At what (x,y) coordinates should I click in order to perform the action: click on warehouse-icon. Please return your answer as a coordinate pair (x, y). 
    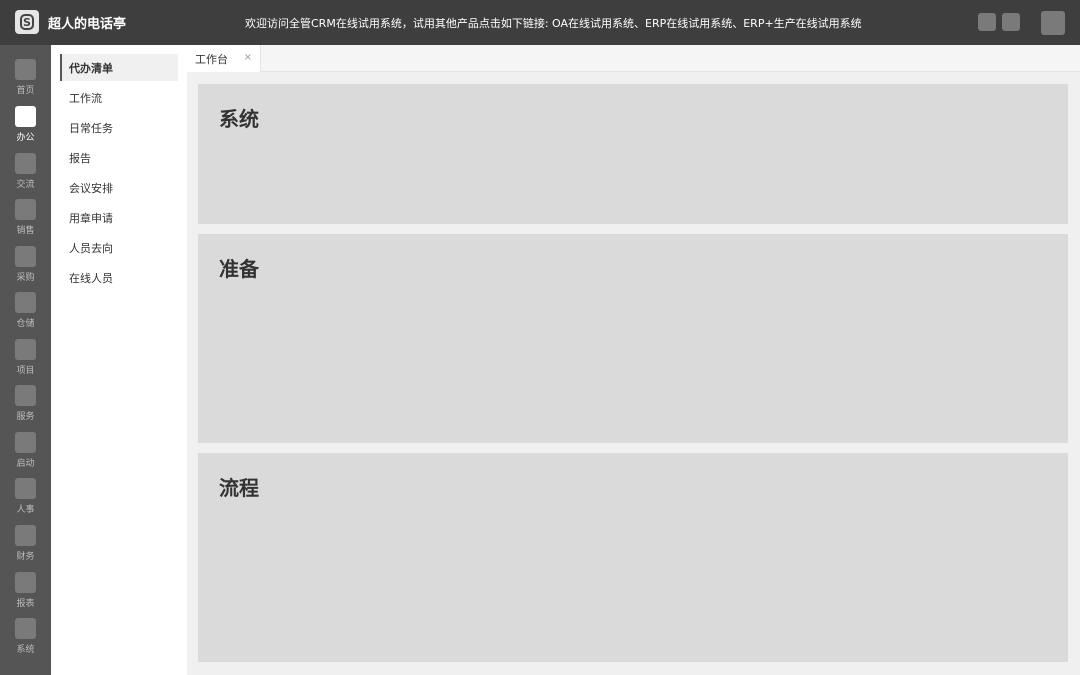
    Looking at the image, I should click on (25, 302).